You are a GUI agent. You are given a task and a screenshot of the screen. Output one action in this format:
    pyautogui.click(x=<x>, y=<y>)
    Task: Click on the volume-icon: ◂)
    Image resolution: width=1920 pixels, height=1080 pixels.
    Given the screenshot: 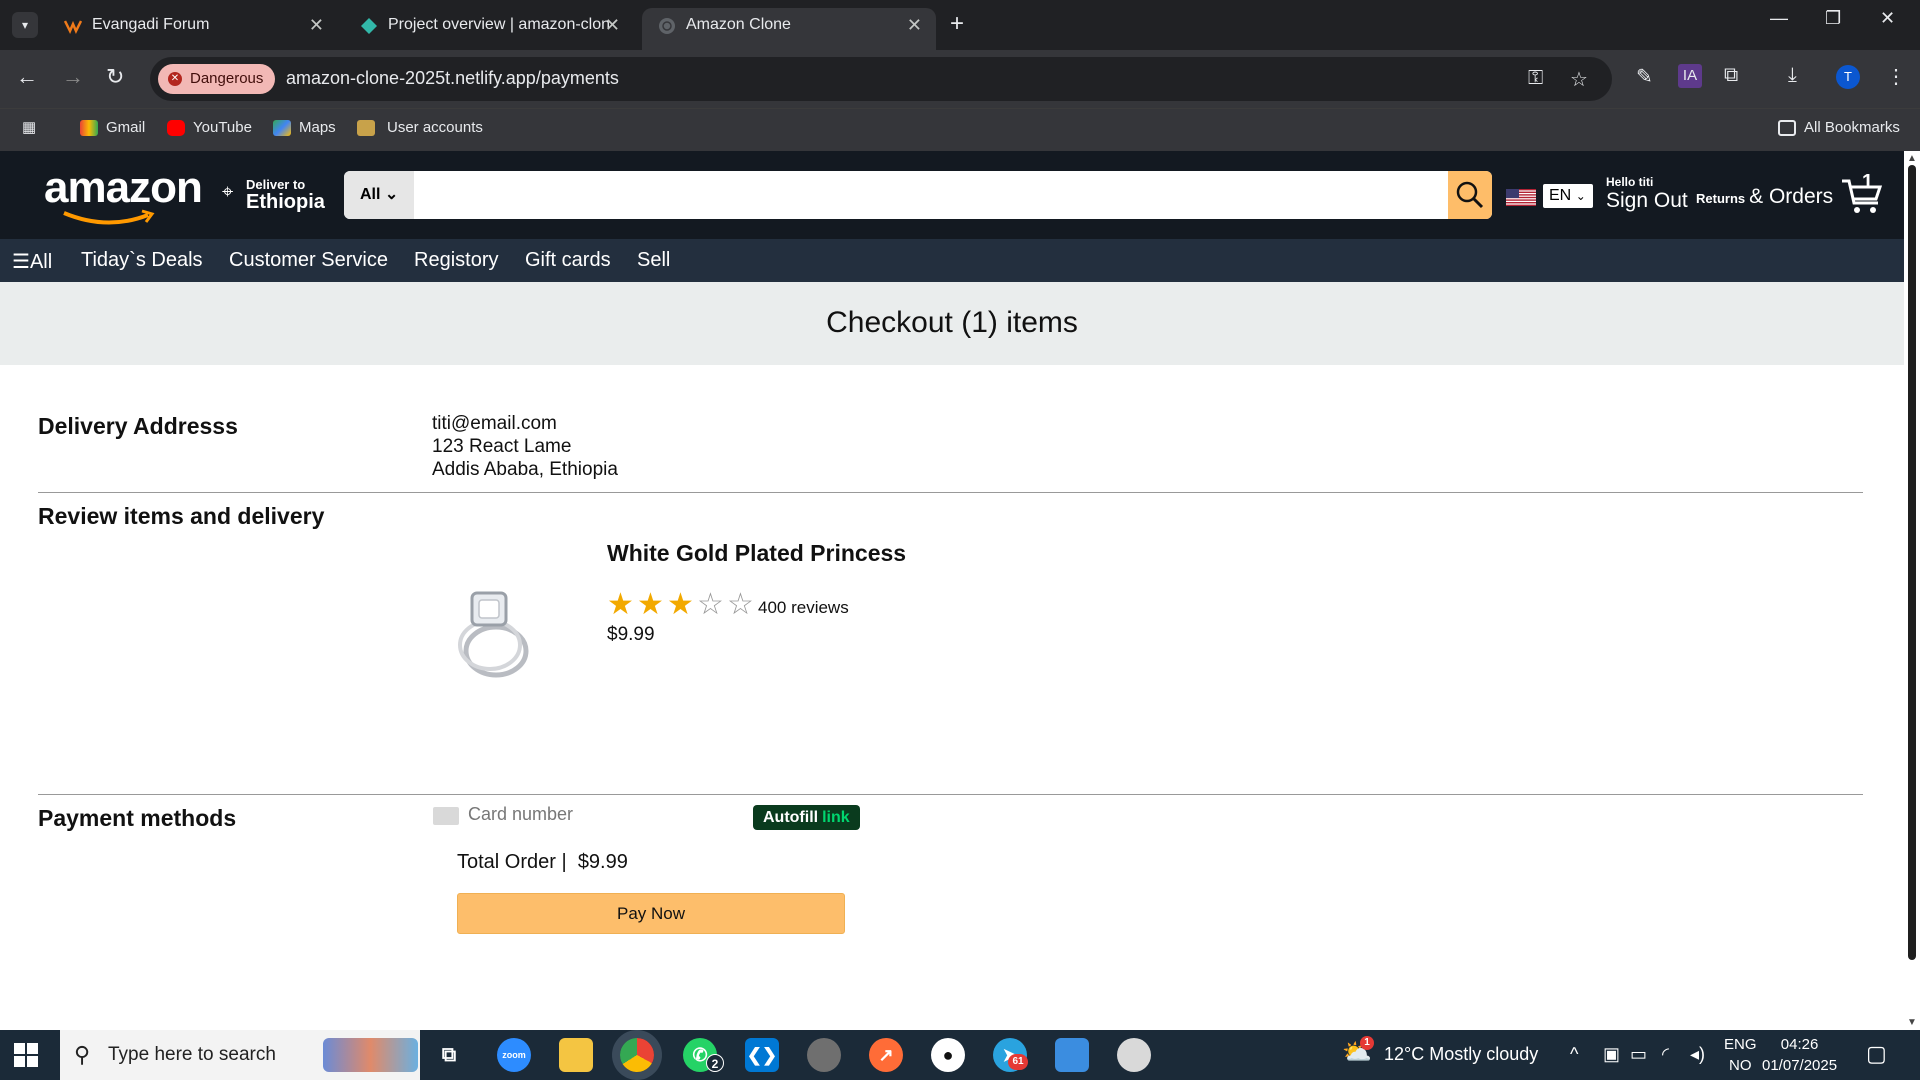 What is the action you would take?
    pyautogui.click(x=1697, y=1054)
    